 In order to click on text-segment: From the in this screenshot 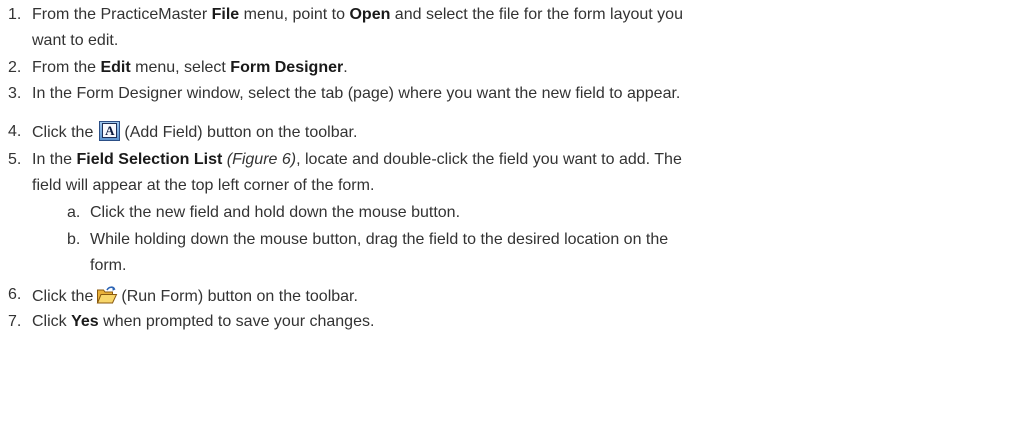, I will do `click(66, 67)`.